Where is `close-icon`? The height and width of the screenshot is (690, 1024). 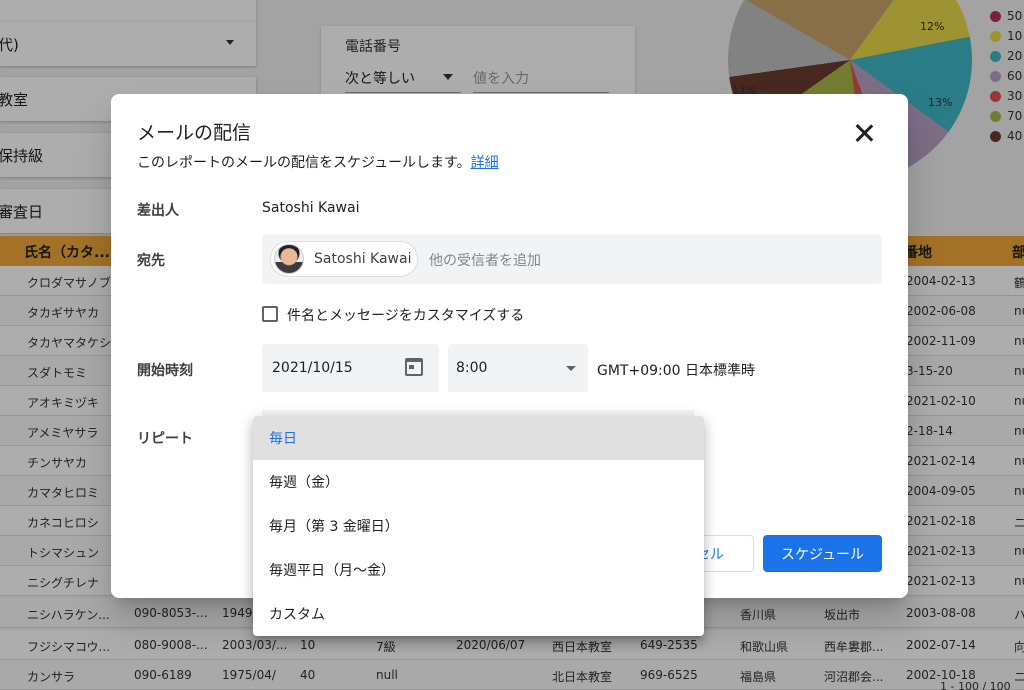
close-icon is located at coordinates (864, 133).